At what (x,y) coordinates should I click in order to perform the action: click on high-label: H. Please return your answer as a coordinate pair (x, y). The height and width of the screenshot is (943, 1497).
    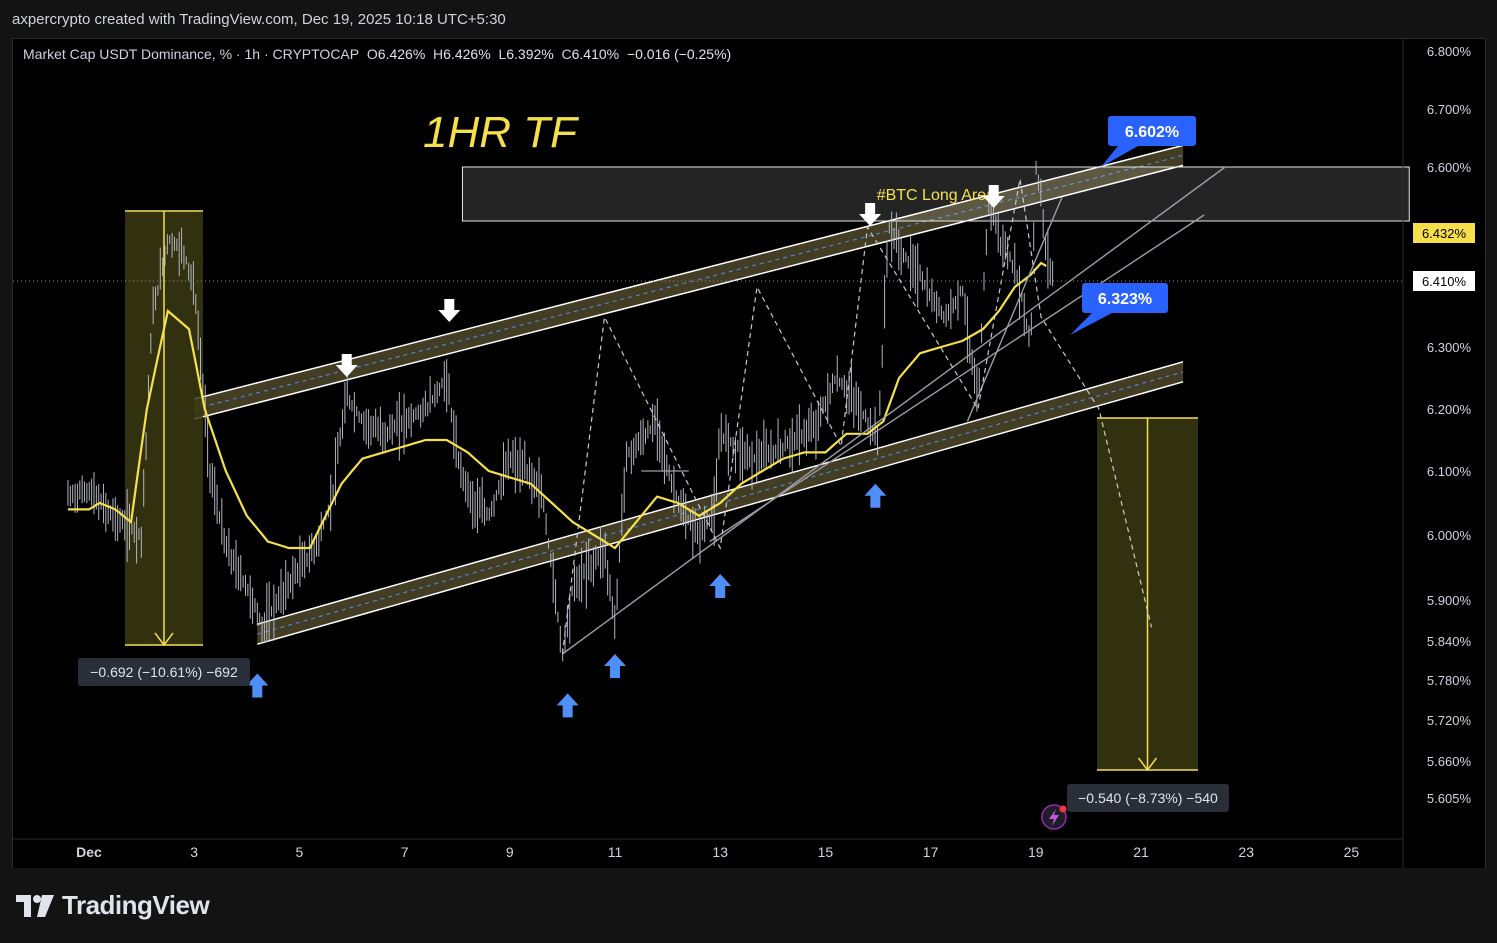
    Looking at the image, I should click on (438, 54).